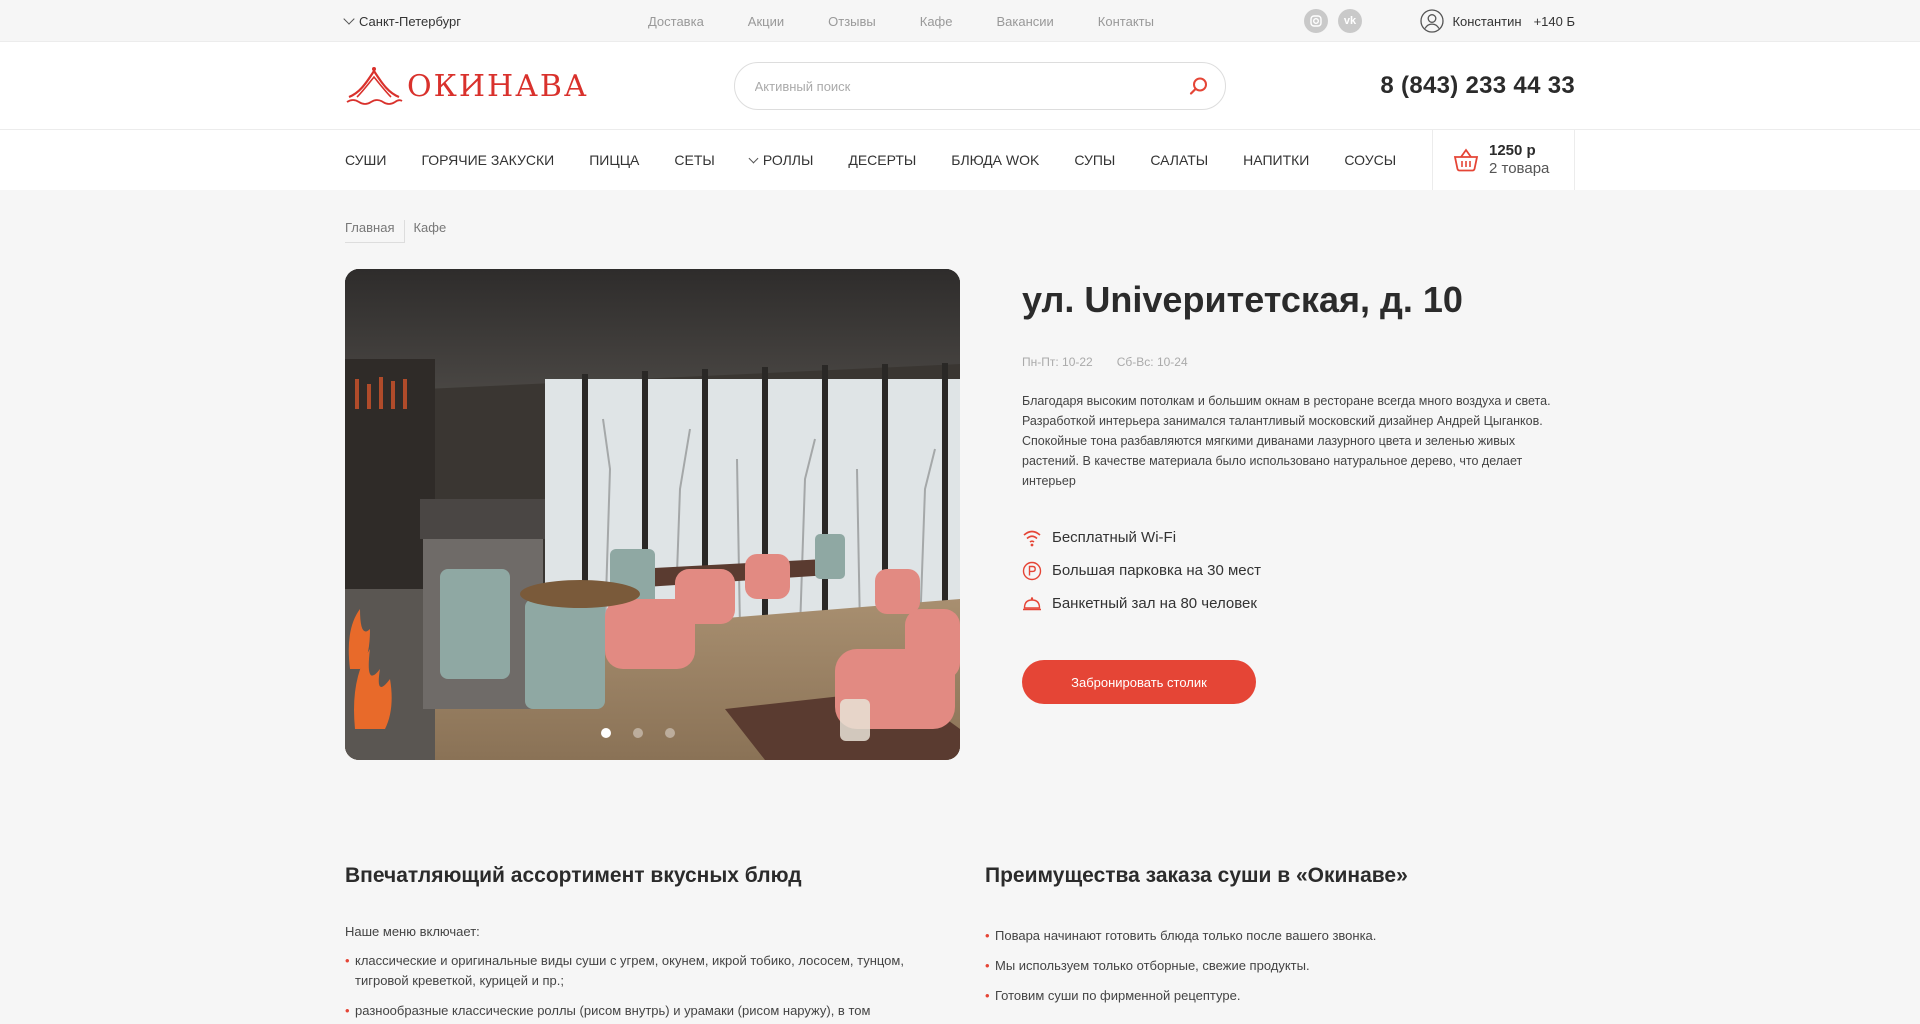 The height and width of the screenshot is (1024, 1920). I want to click on top-nav-vacancies: Вакансии, so click(1024, 21).